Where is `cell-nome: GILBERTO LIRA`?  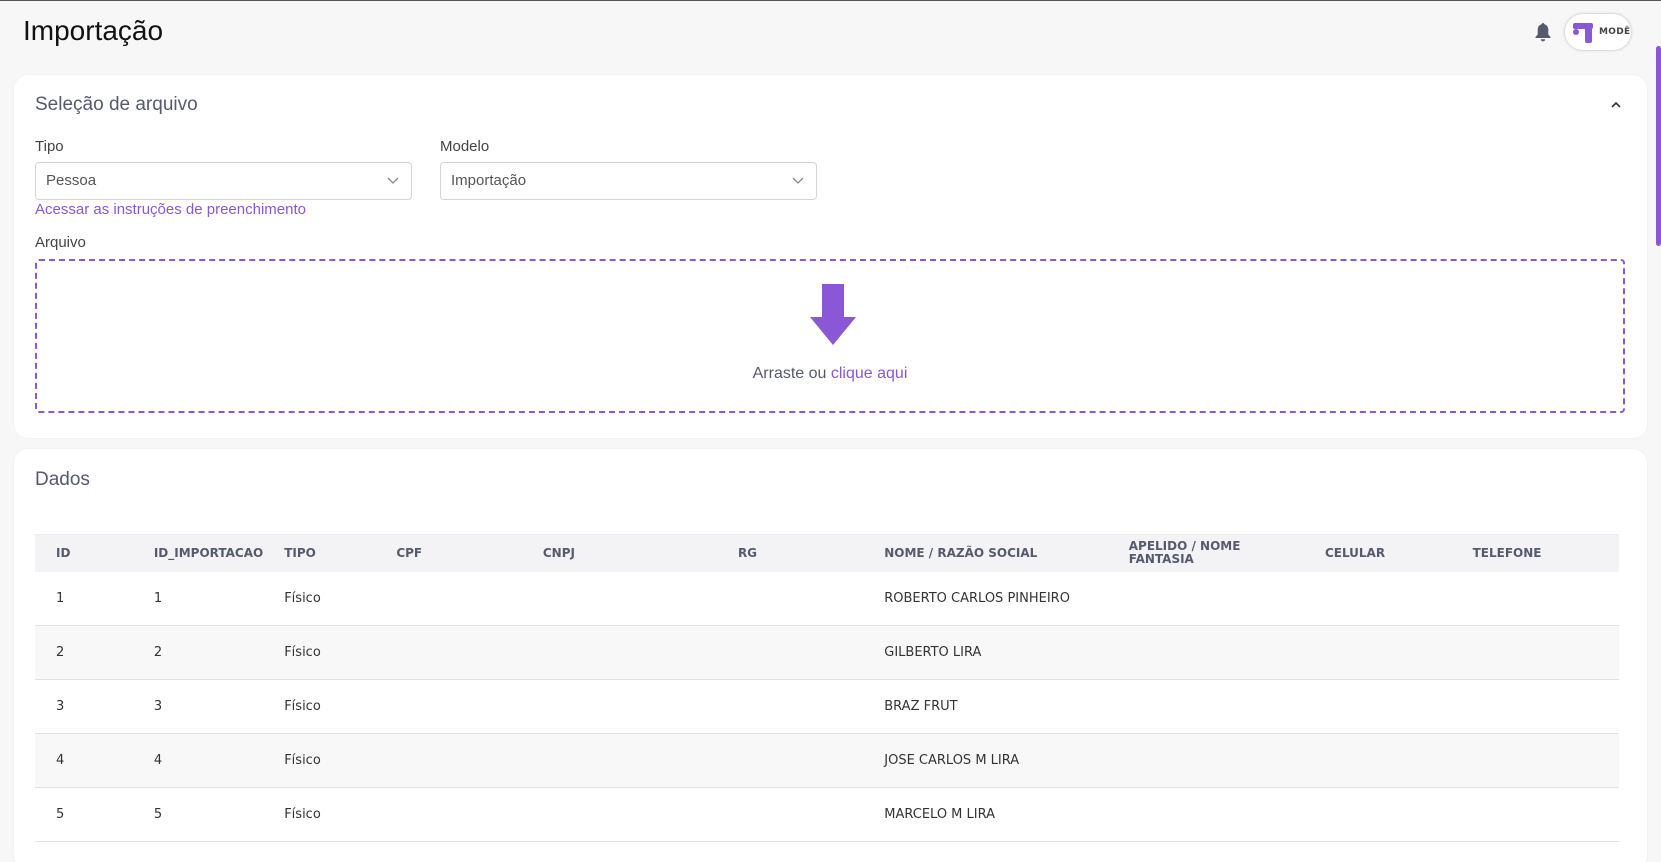
cell-nome: GILBERTO LIRA is located at coordinates (933, 652).